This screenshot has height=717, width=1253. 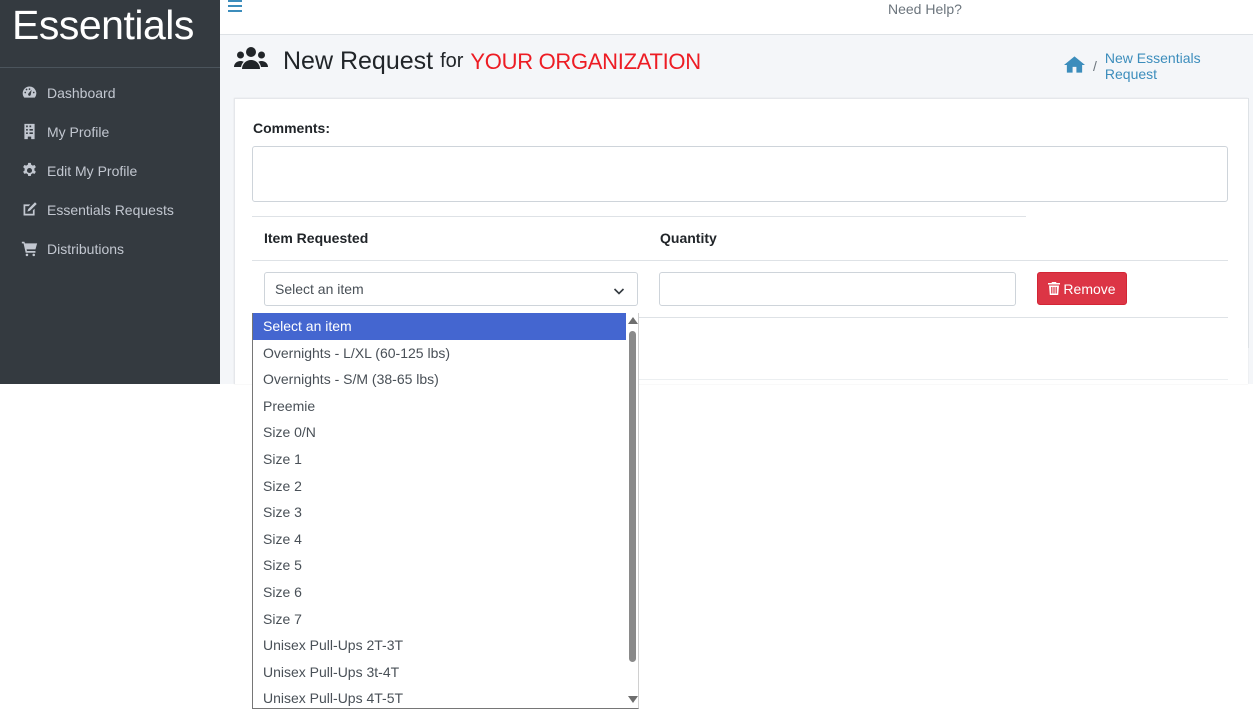 I want to click on organization-name: YOUR ORGANIZATION, so click(x=585, y=61).